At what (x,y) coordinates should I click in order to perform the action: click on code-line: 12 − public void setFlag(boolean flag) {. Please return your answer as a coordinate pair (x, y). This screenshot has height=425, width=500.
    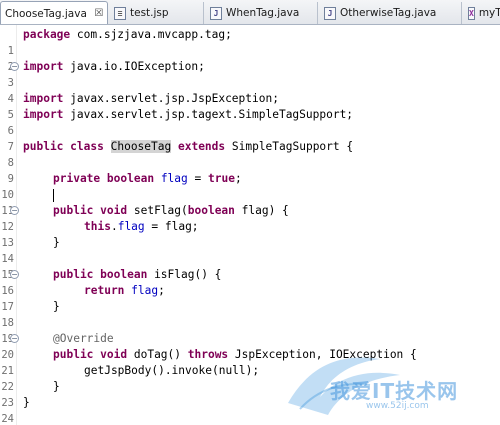
    Looking at the image, I should click on (250, 218).